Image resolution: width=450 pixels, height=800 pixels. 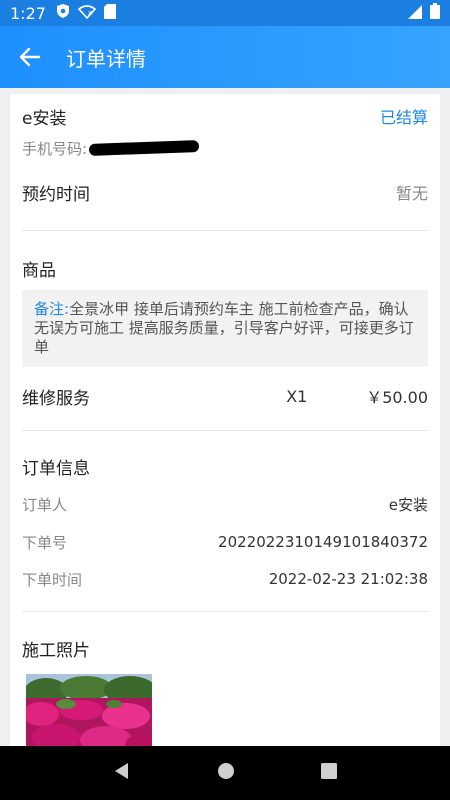 I want to click on svg-text: x, so click(x=90, y=13).